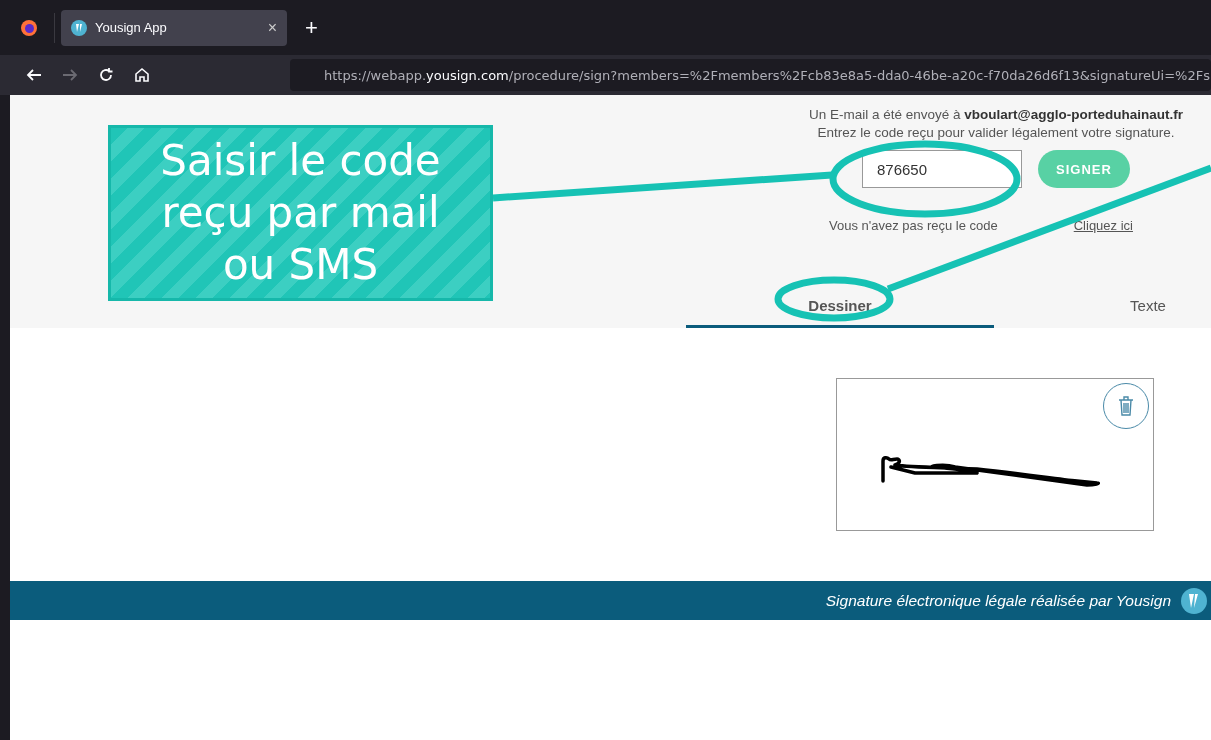  I want to click on browser-tab: Yousign App ×, so click(174, 27).